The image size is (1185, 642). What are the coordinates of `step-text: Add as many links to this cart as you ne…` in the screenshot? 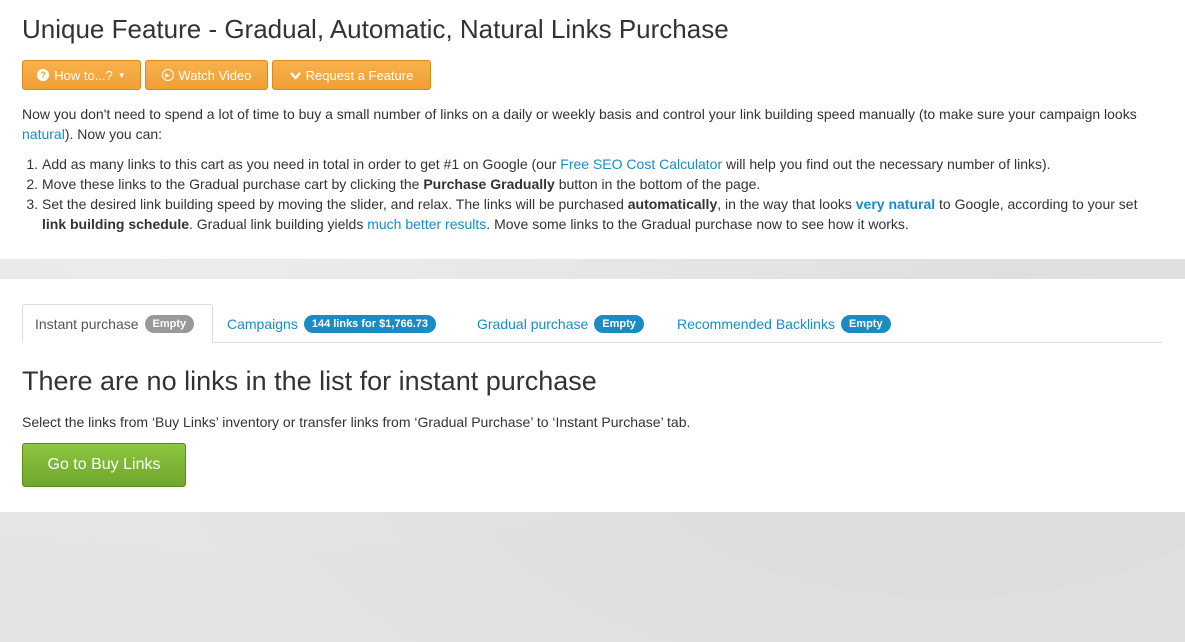 It's located at (301, 164).